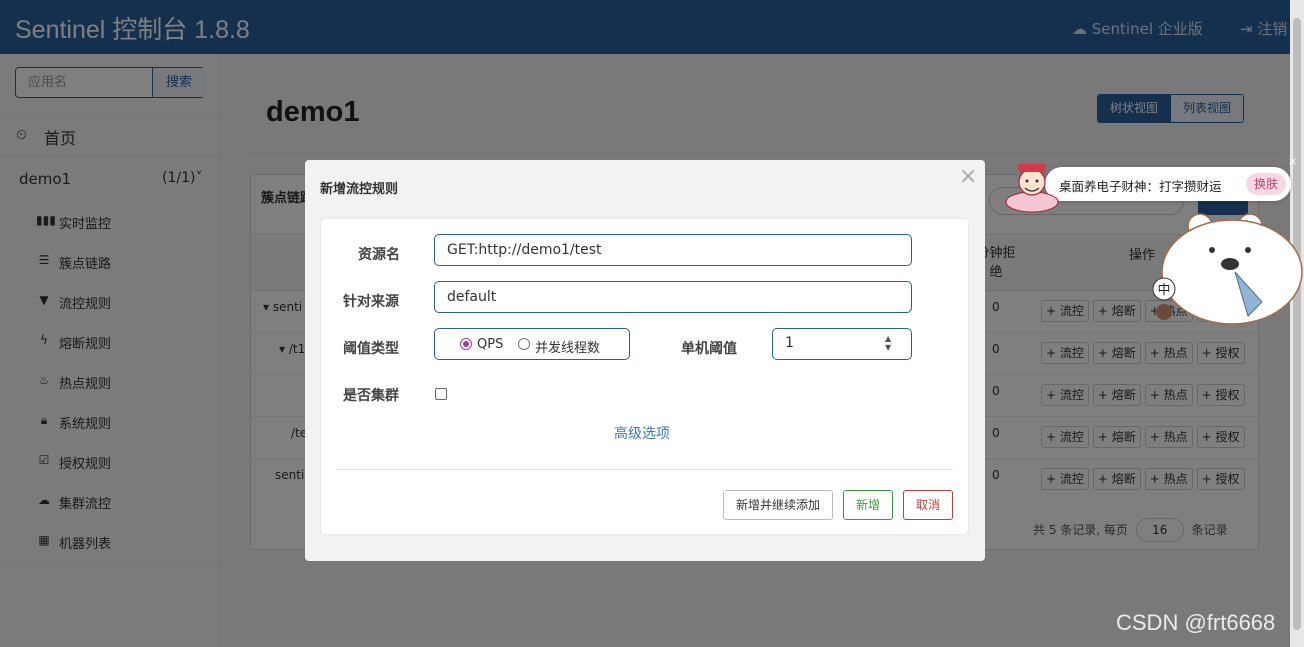  What do you see at coordinates (1196, 622) in the screenshot?
I see `csdn-watermark: CSDN @frt6668` at bounding box center [1196, 622].